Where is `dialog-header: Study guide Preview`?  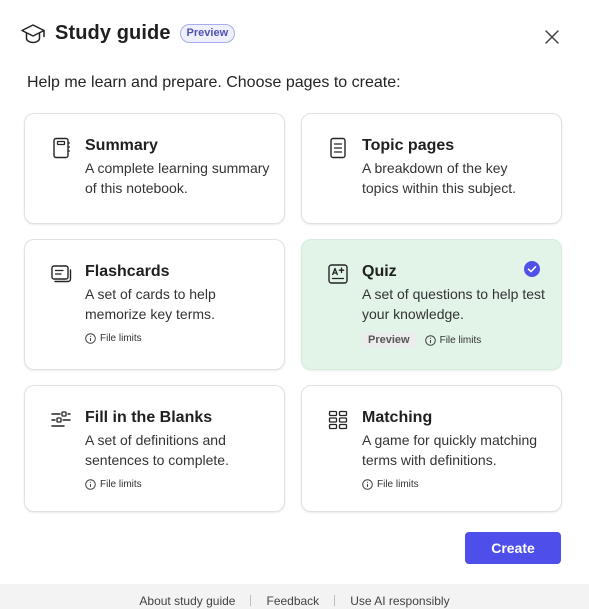 dialog-header: Study guide Preview is located at coordinates (127, 33).